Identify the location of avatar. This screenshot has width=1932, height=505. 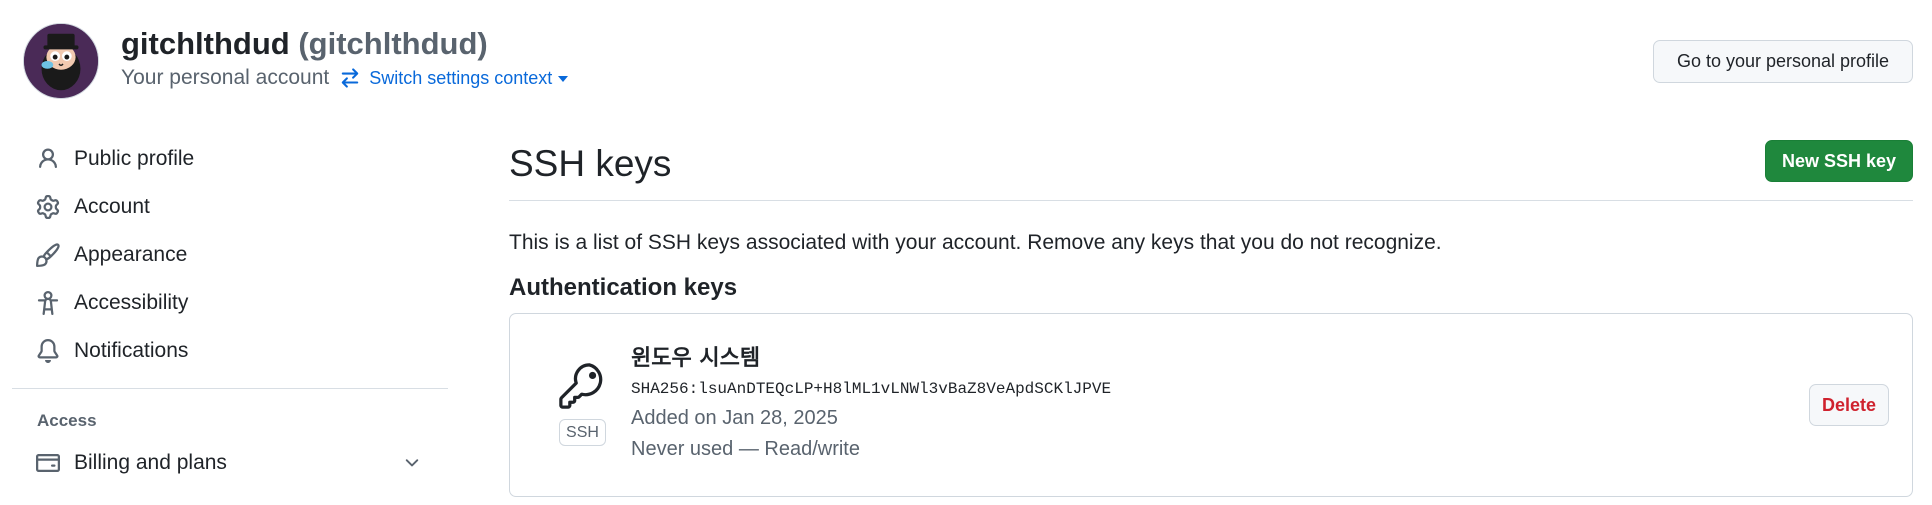
(61, 61).